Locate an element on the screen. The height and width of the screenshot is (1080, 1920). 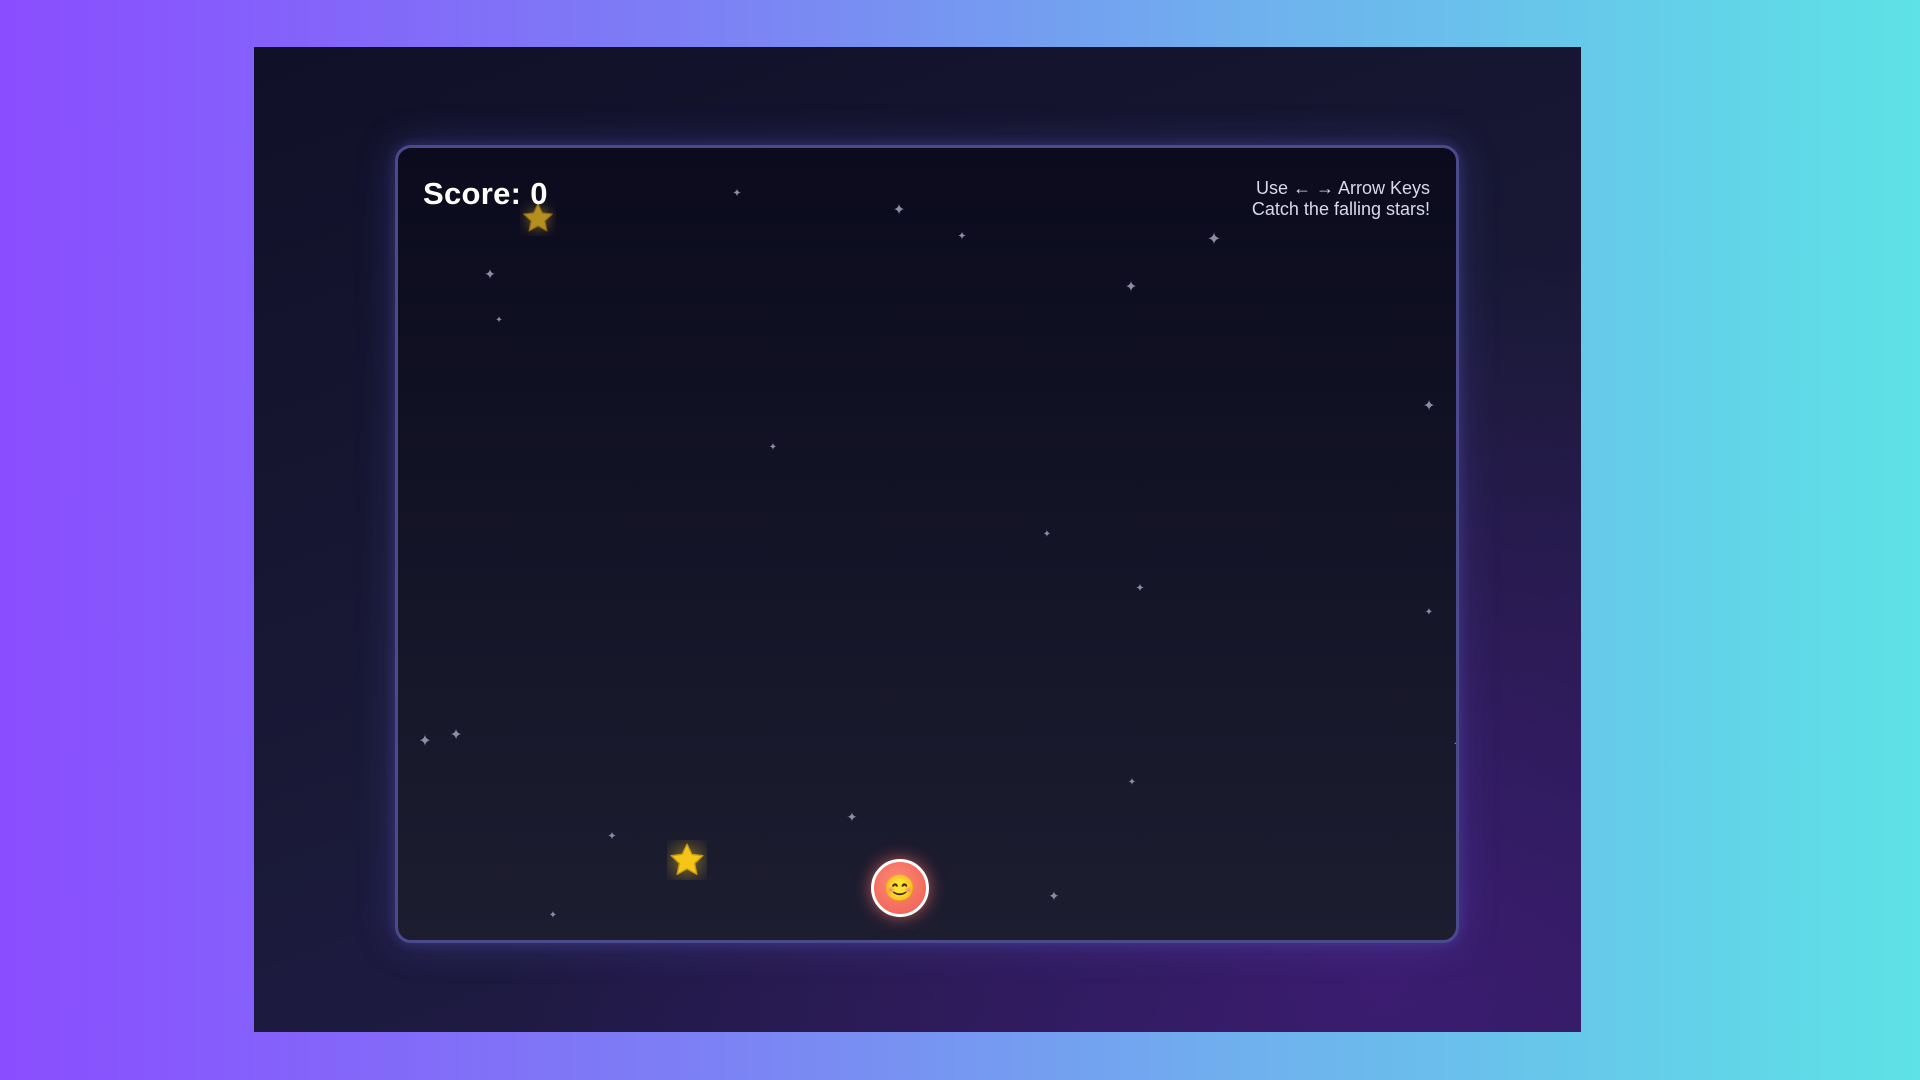
score-display: Score: 0 is located at coordinates (485, 193).